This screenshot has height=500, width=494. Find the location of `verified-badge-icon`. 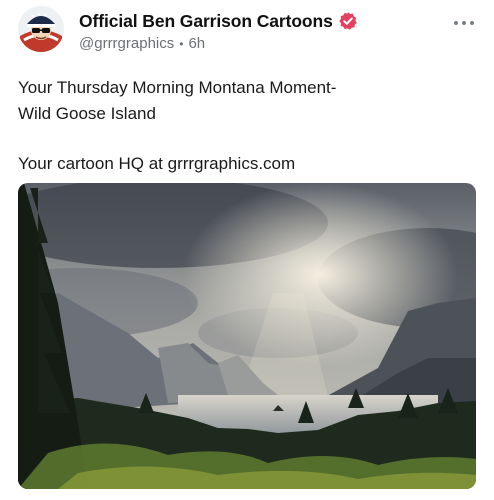

verified-badge-icon is located at coordinates (347, 21).